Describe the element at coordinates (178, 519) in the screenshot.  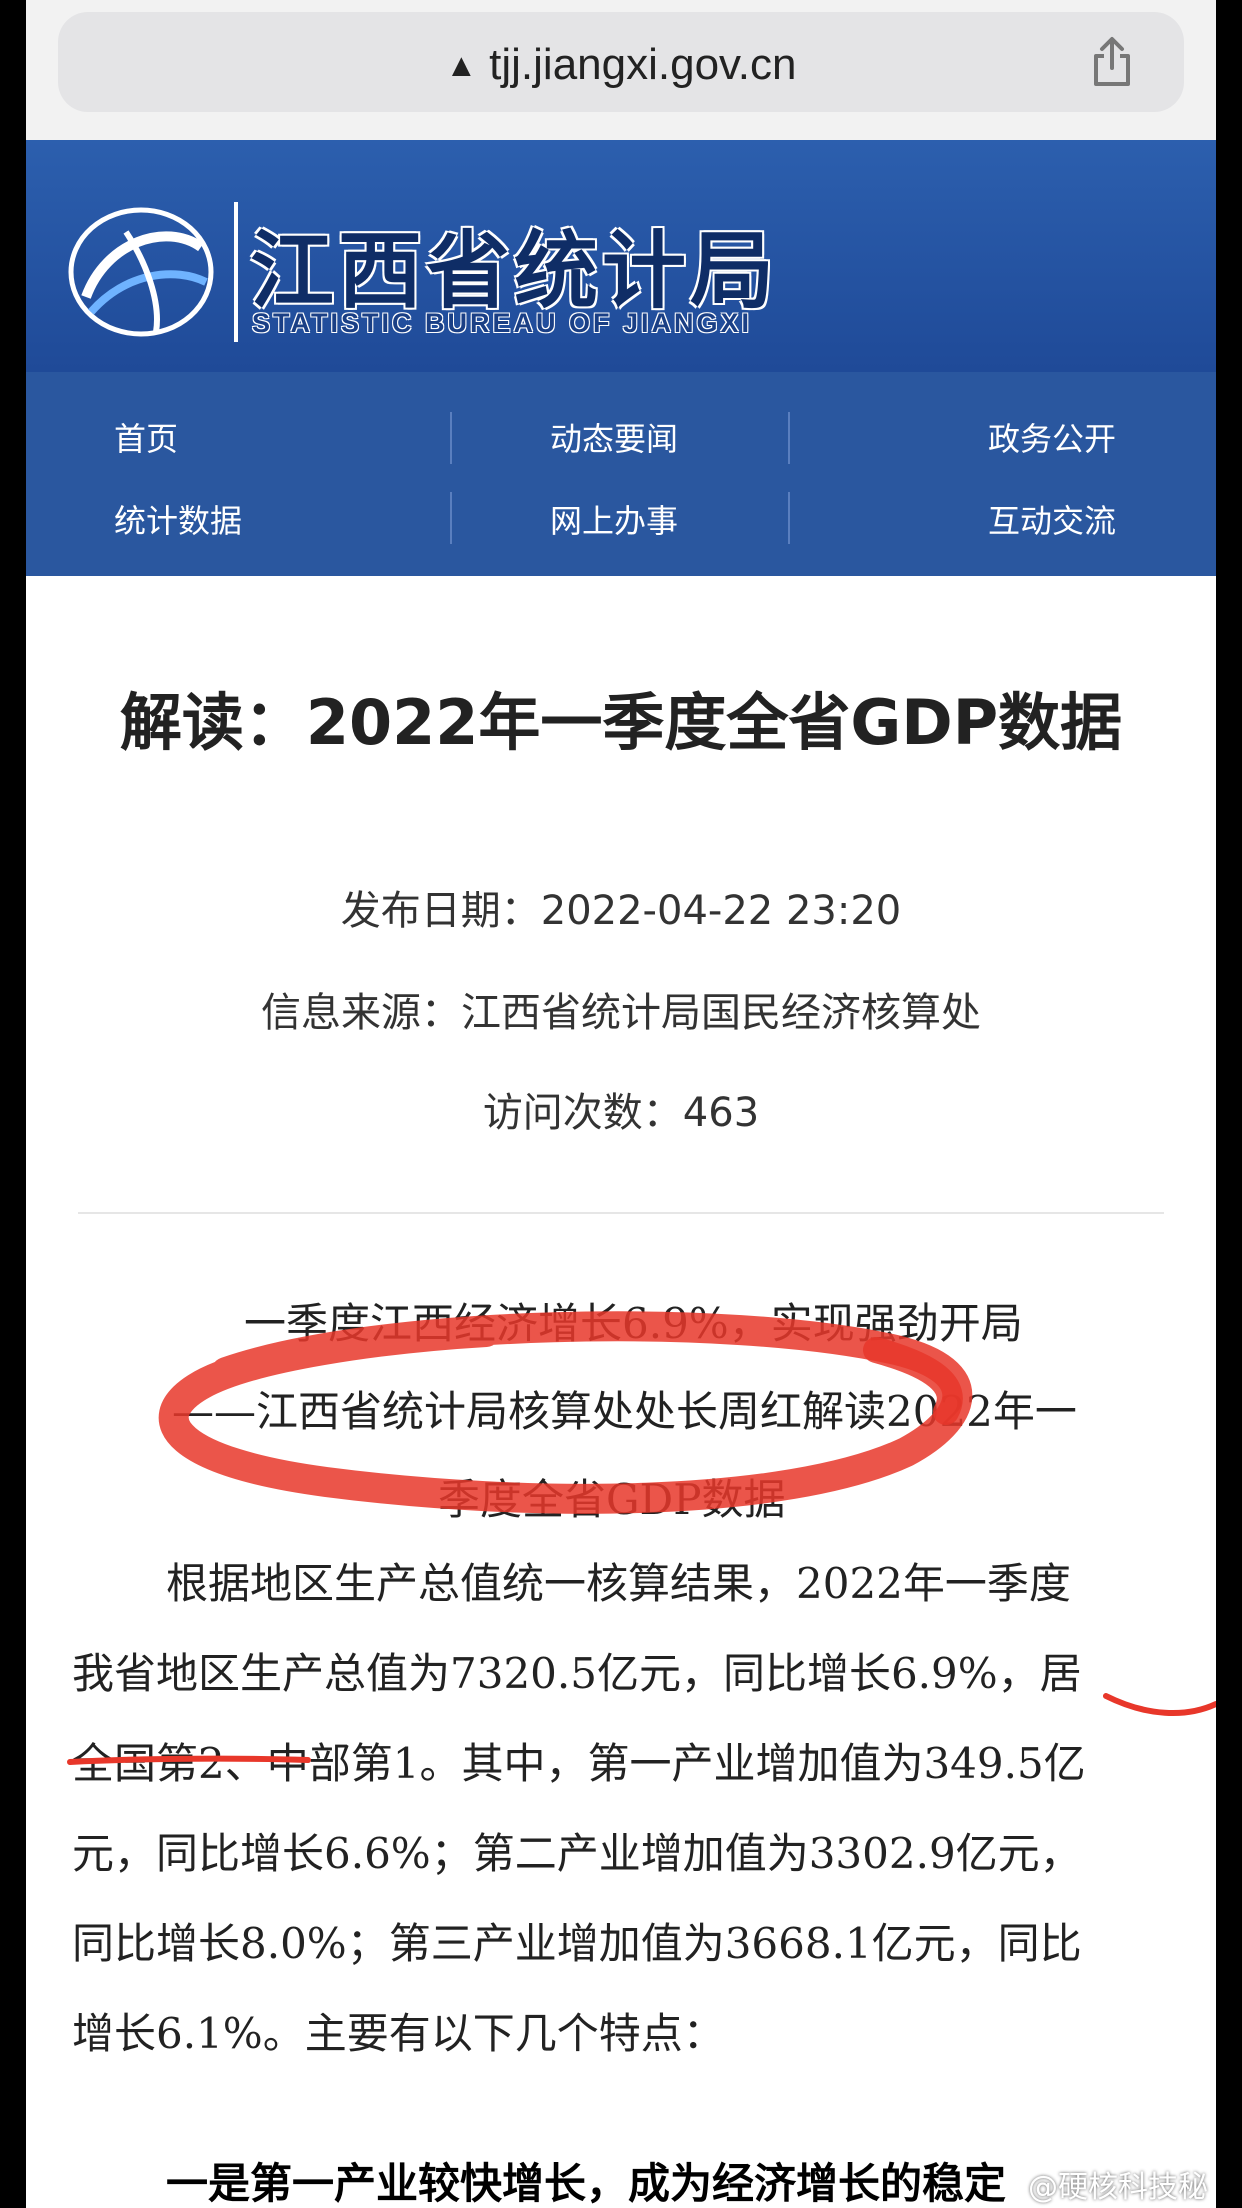
I see `nav-item-statistics: 统计数据` at that location.